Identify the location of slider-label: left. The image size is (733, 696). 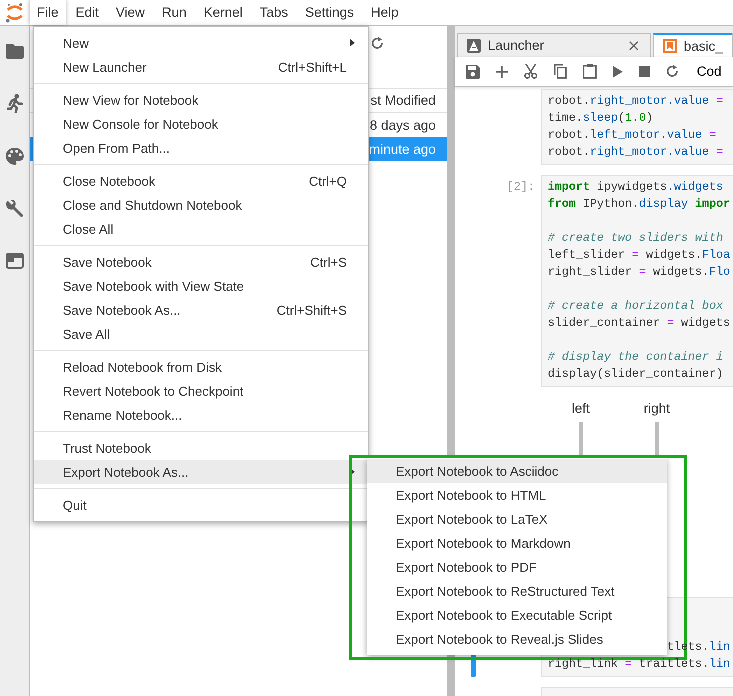
(581, 408).